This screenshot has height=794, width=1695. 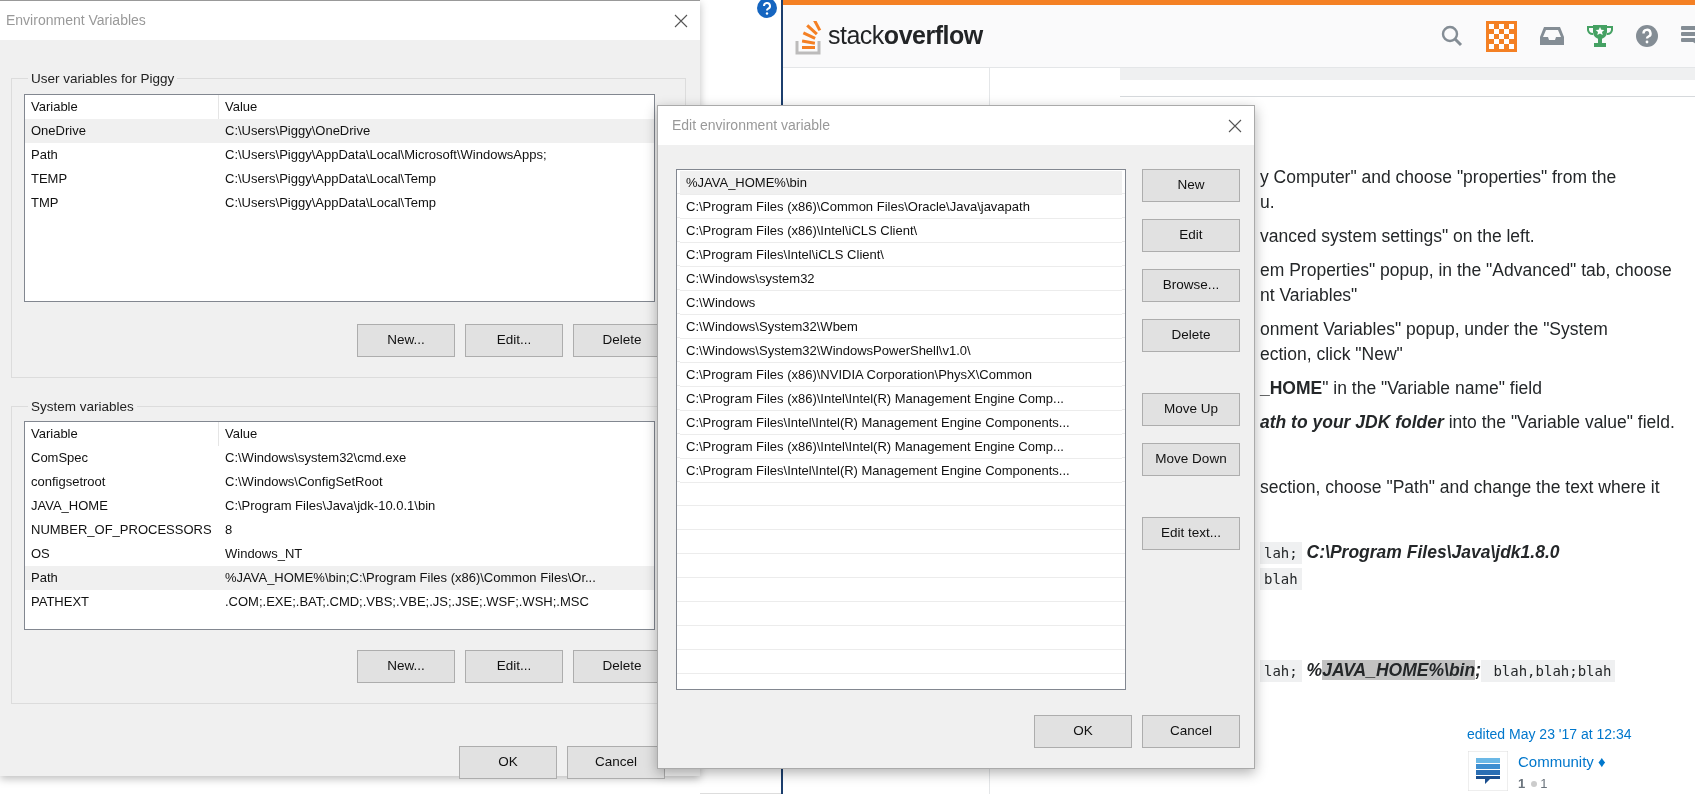 I want to click on dialog-button: New, so click(x=1191, y=185).